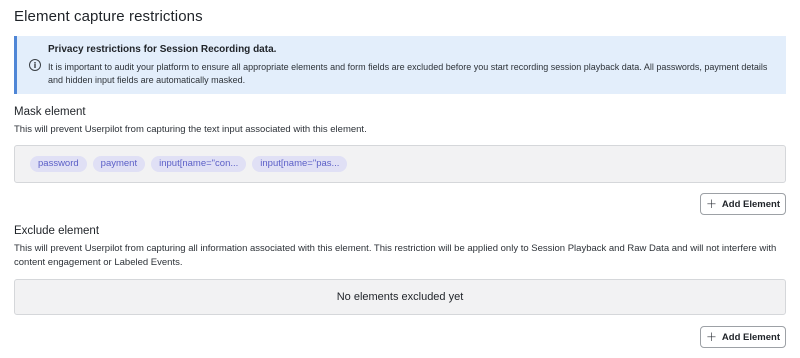 This screenshot has height=358, width=800. What do you see at coordinates (750, 204) in the screenshot?
I see `mask-add-element-label: Add Element` at bounding box center [750, 204].